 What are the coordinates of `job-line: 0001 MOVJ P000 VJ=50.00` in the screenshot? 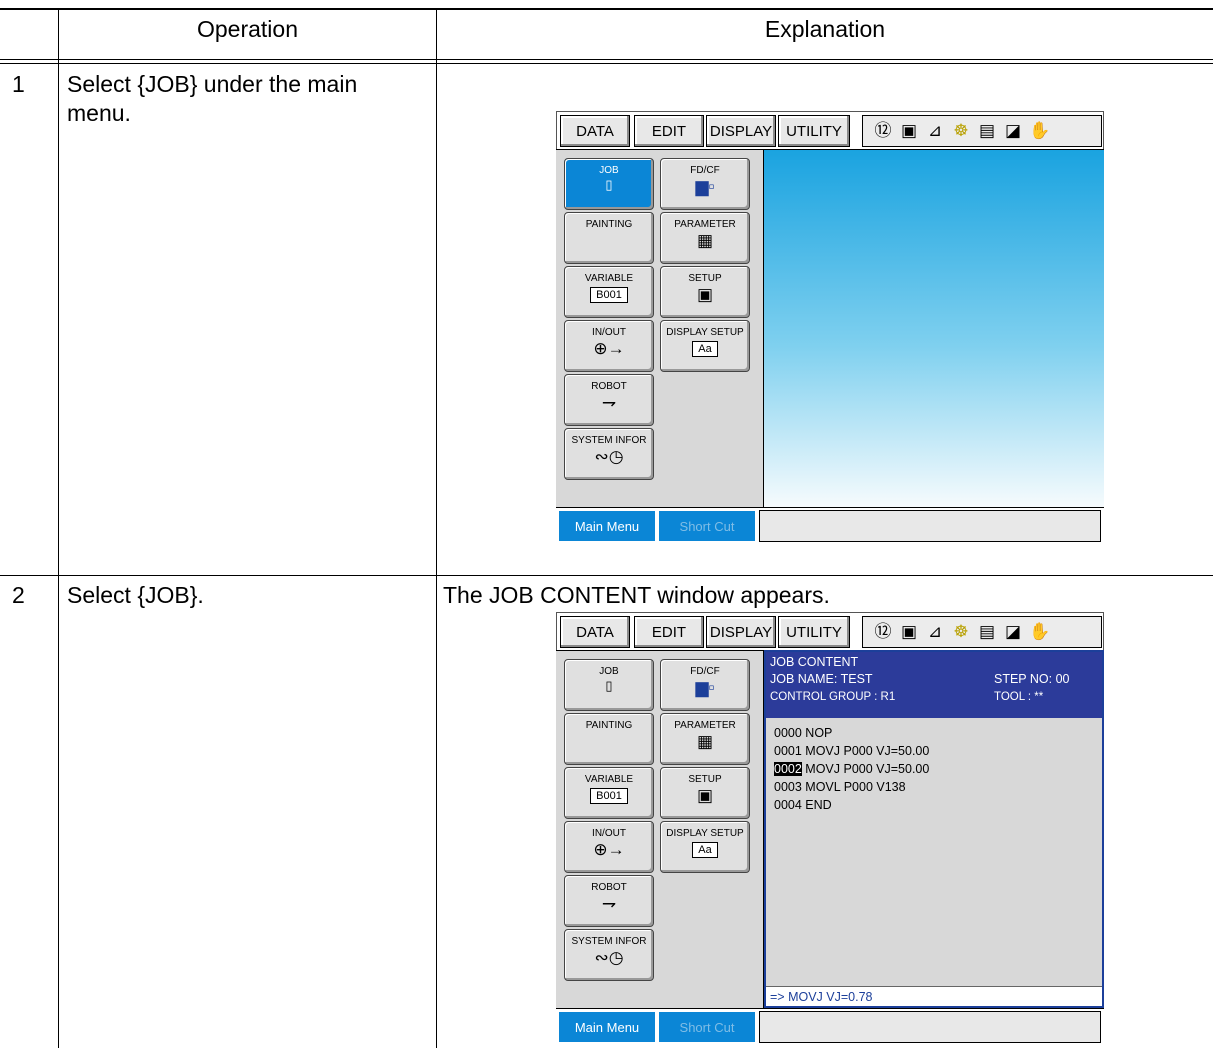 It's located at (851, 751).